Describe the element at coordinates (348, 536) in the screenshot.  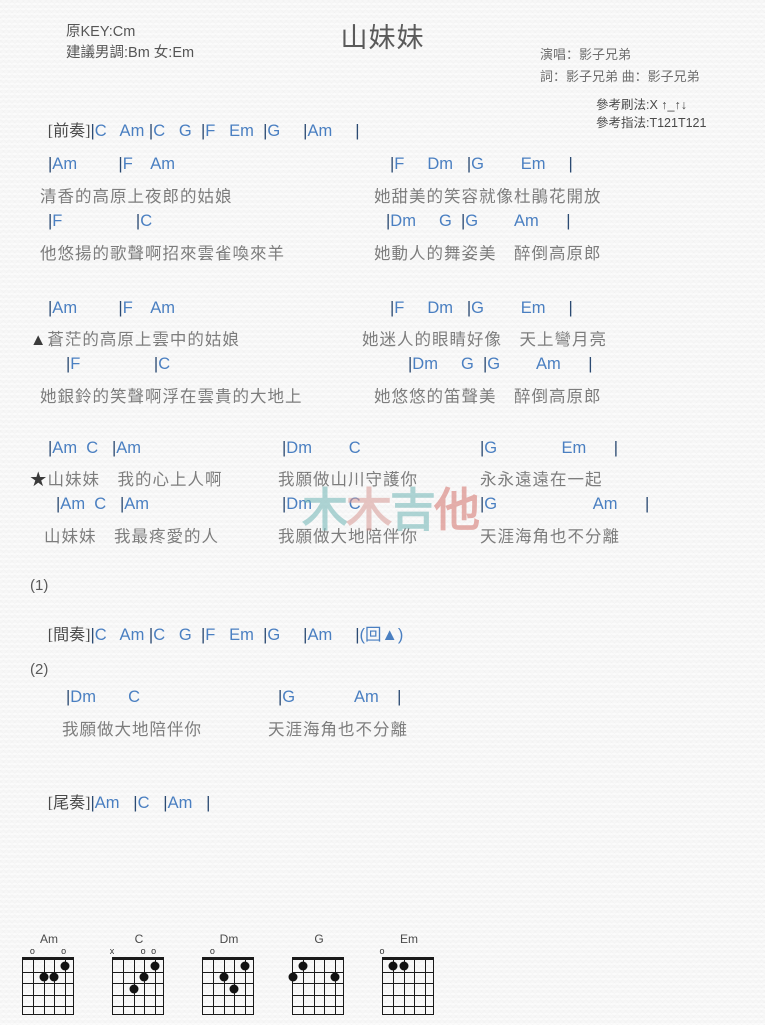
I see `chorus-lyric-b-mid: 我願做大地陪伴你` at that location.